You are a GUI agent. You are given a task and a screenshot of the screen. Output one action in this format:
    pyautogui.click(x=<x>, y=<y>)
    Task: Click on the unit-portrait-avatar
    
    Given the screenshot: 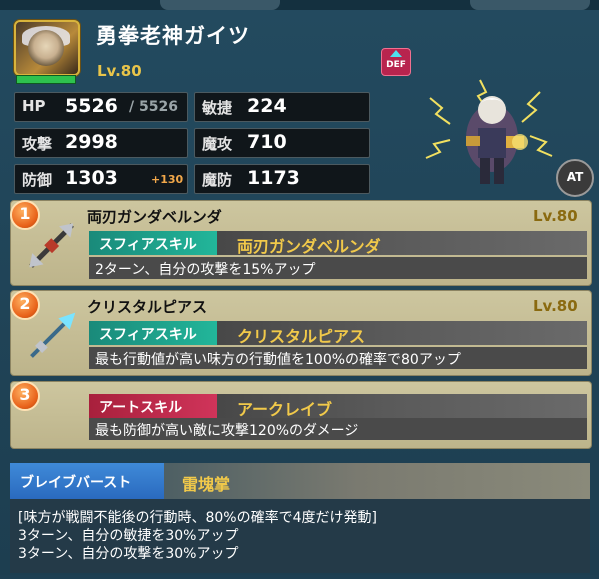 What is the action you would take?
    pyautogui.click(x=47, y=48)
    